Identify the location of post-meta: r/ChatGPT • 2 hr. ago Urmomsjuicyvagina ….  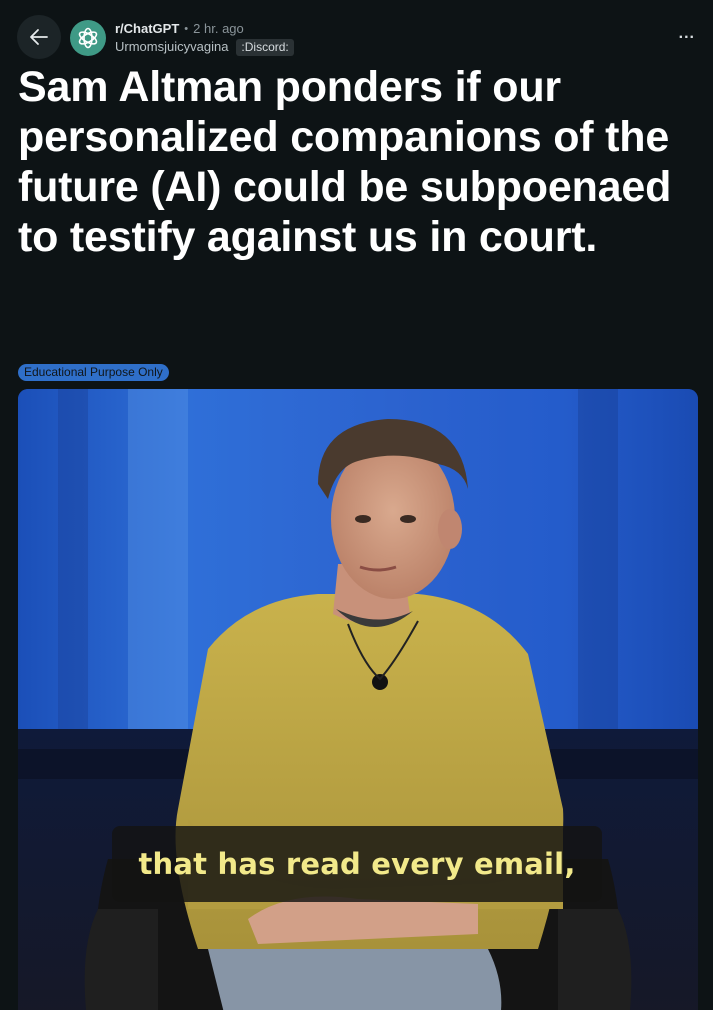
(204, 38).